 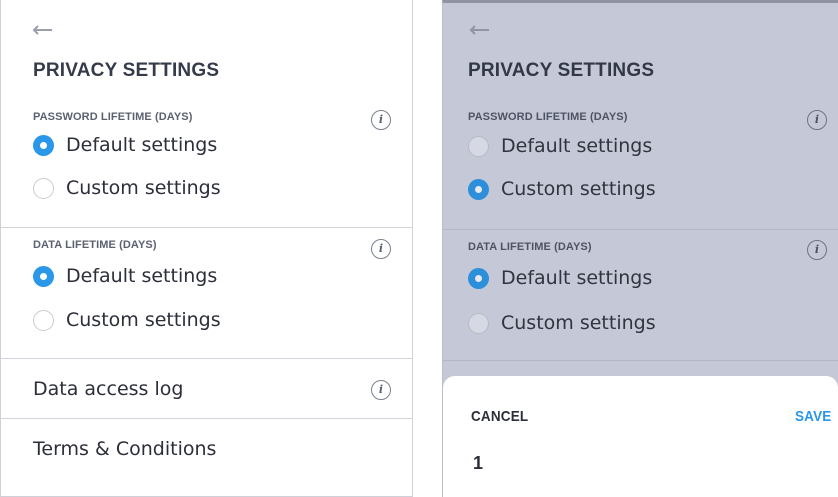 I want to click on data-access-log-link: Data access log, so click(x=108, y=389).